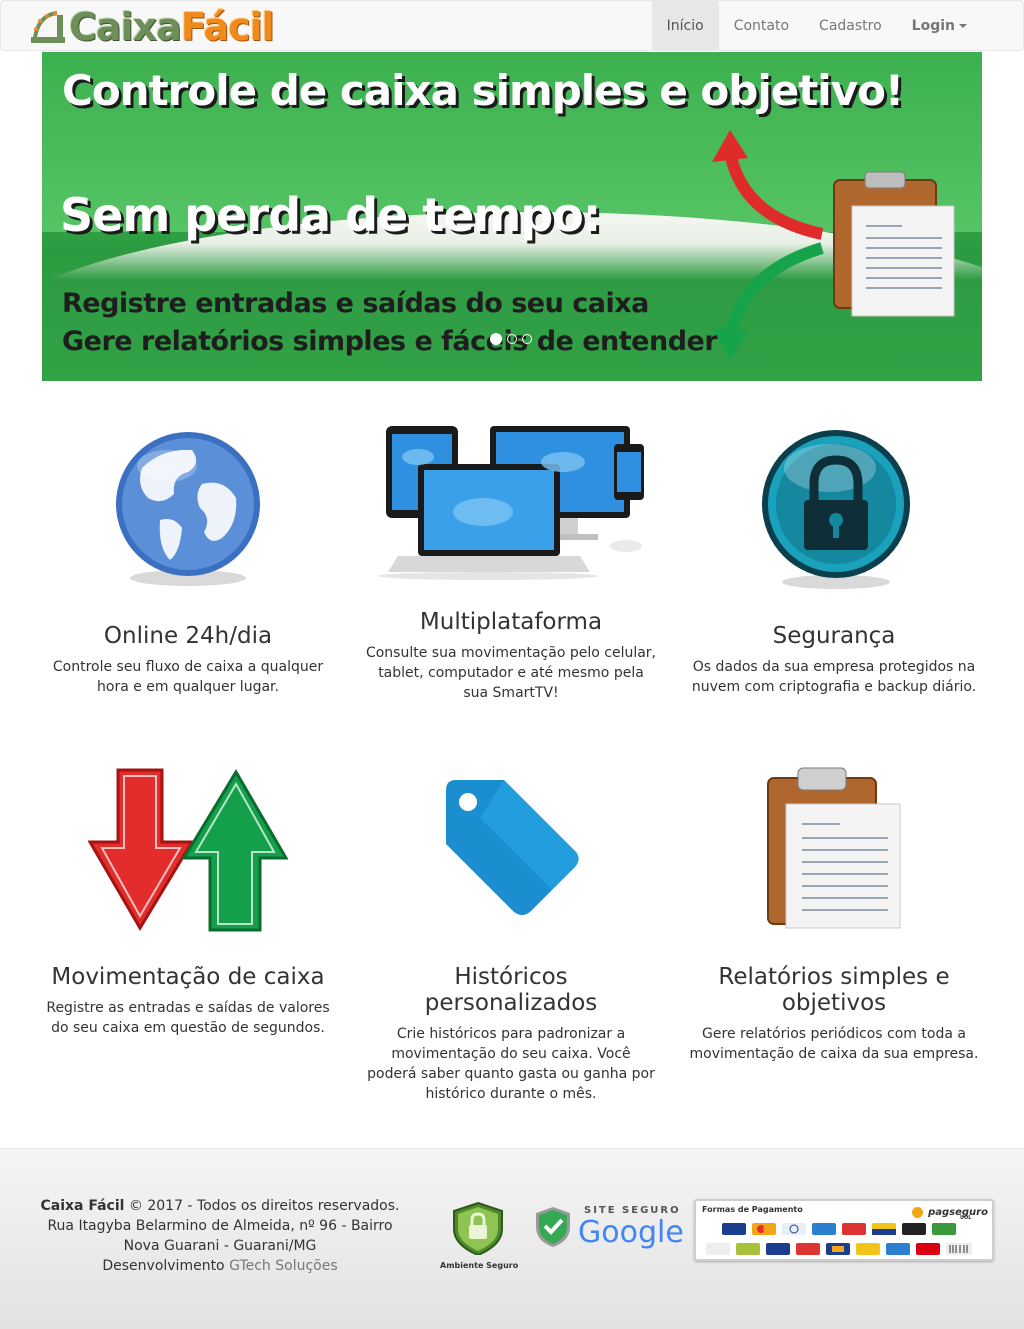 This screenshot has height=1329, width=1024. I want to click on footer-dev-prefix: Desenvolvimento, so click(163, 1266).